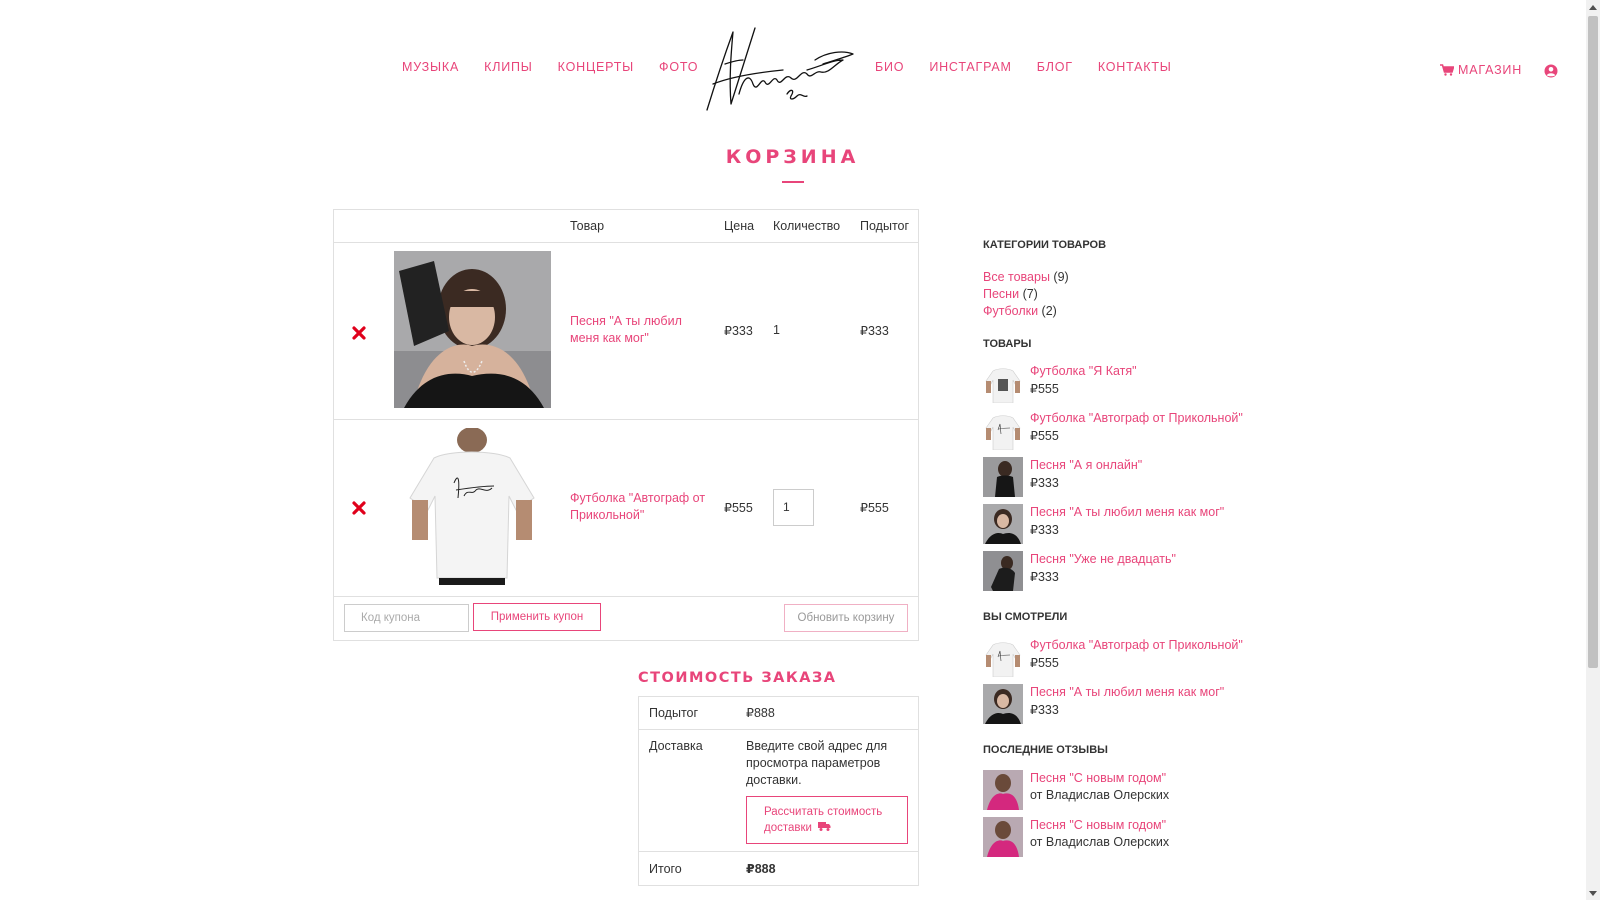  Describe the element at coordinates (1010, 311) in the screenshot. I see `category-link-tshirts: Футболки` at that location.